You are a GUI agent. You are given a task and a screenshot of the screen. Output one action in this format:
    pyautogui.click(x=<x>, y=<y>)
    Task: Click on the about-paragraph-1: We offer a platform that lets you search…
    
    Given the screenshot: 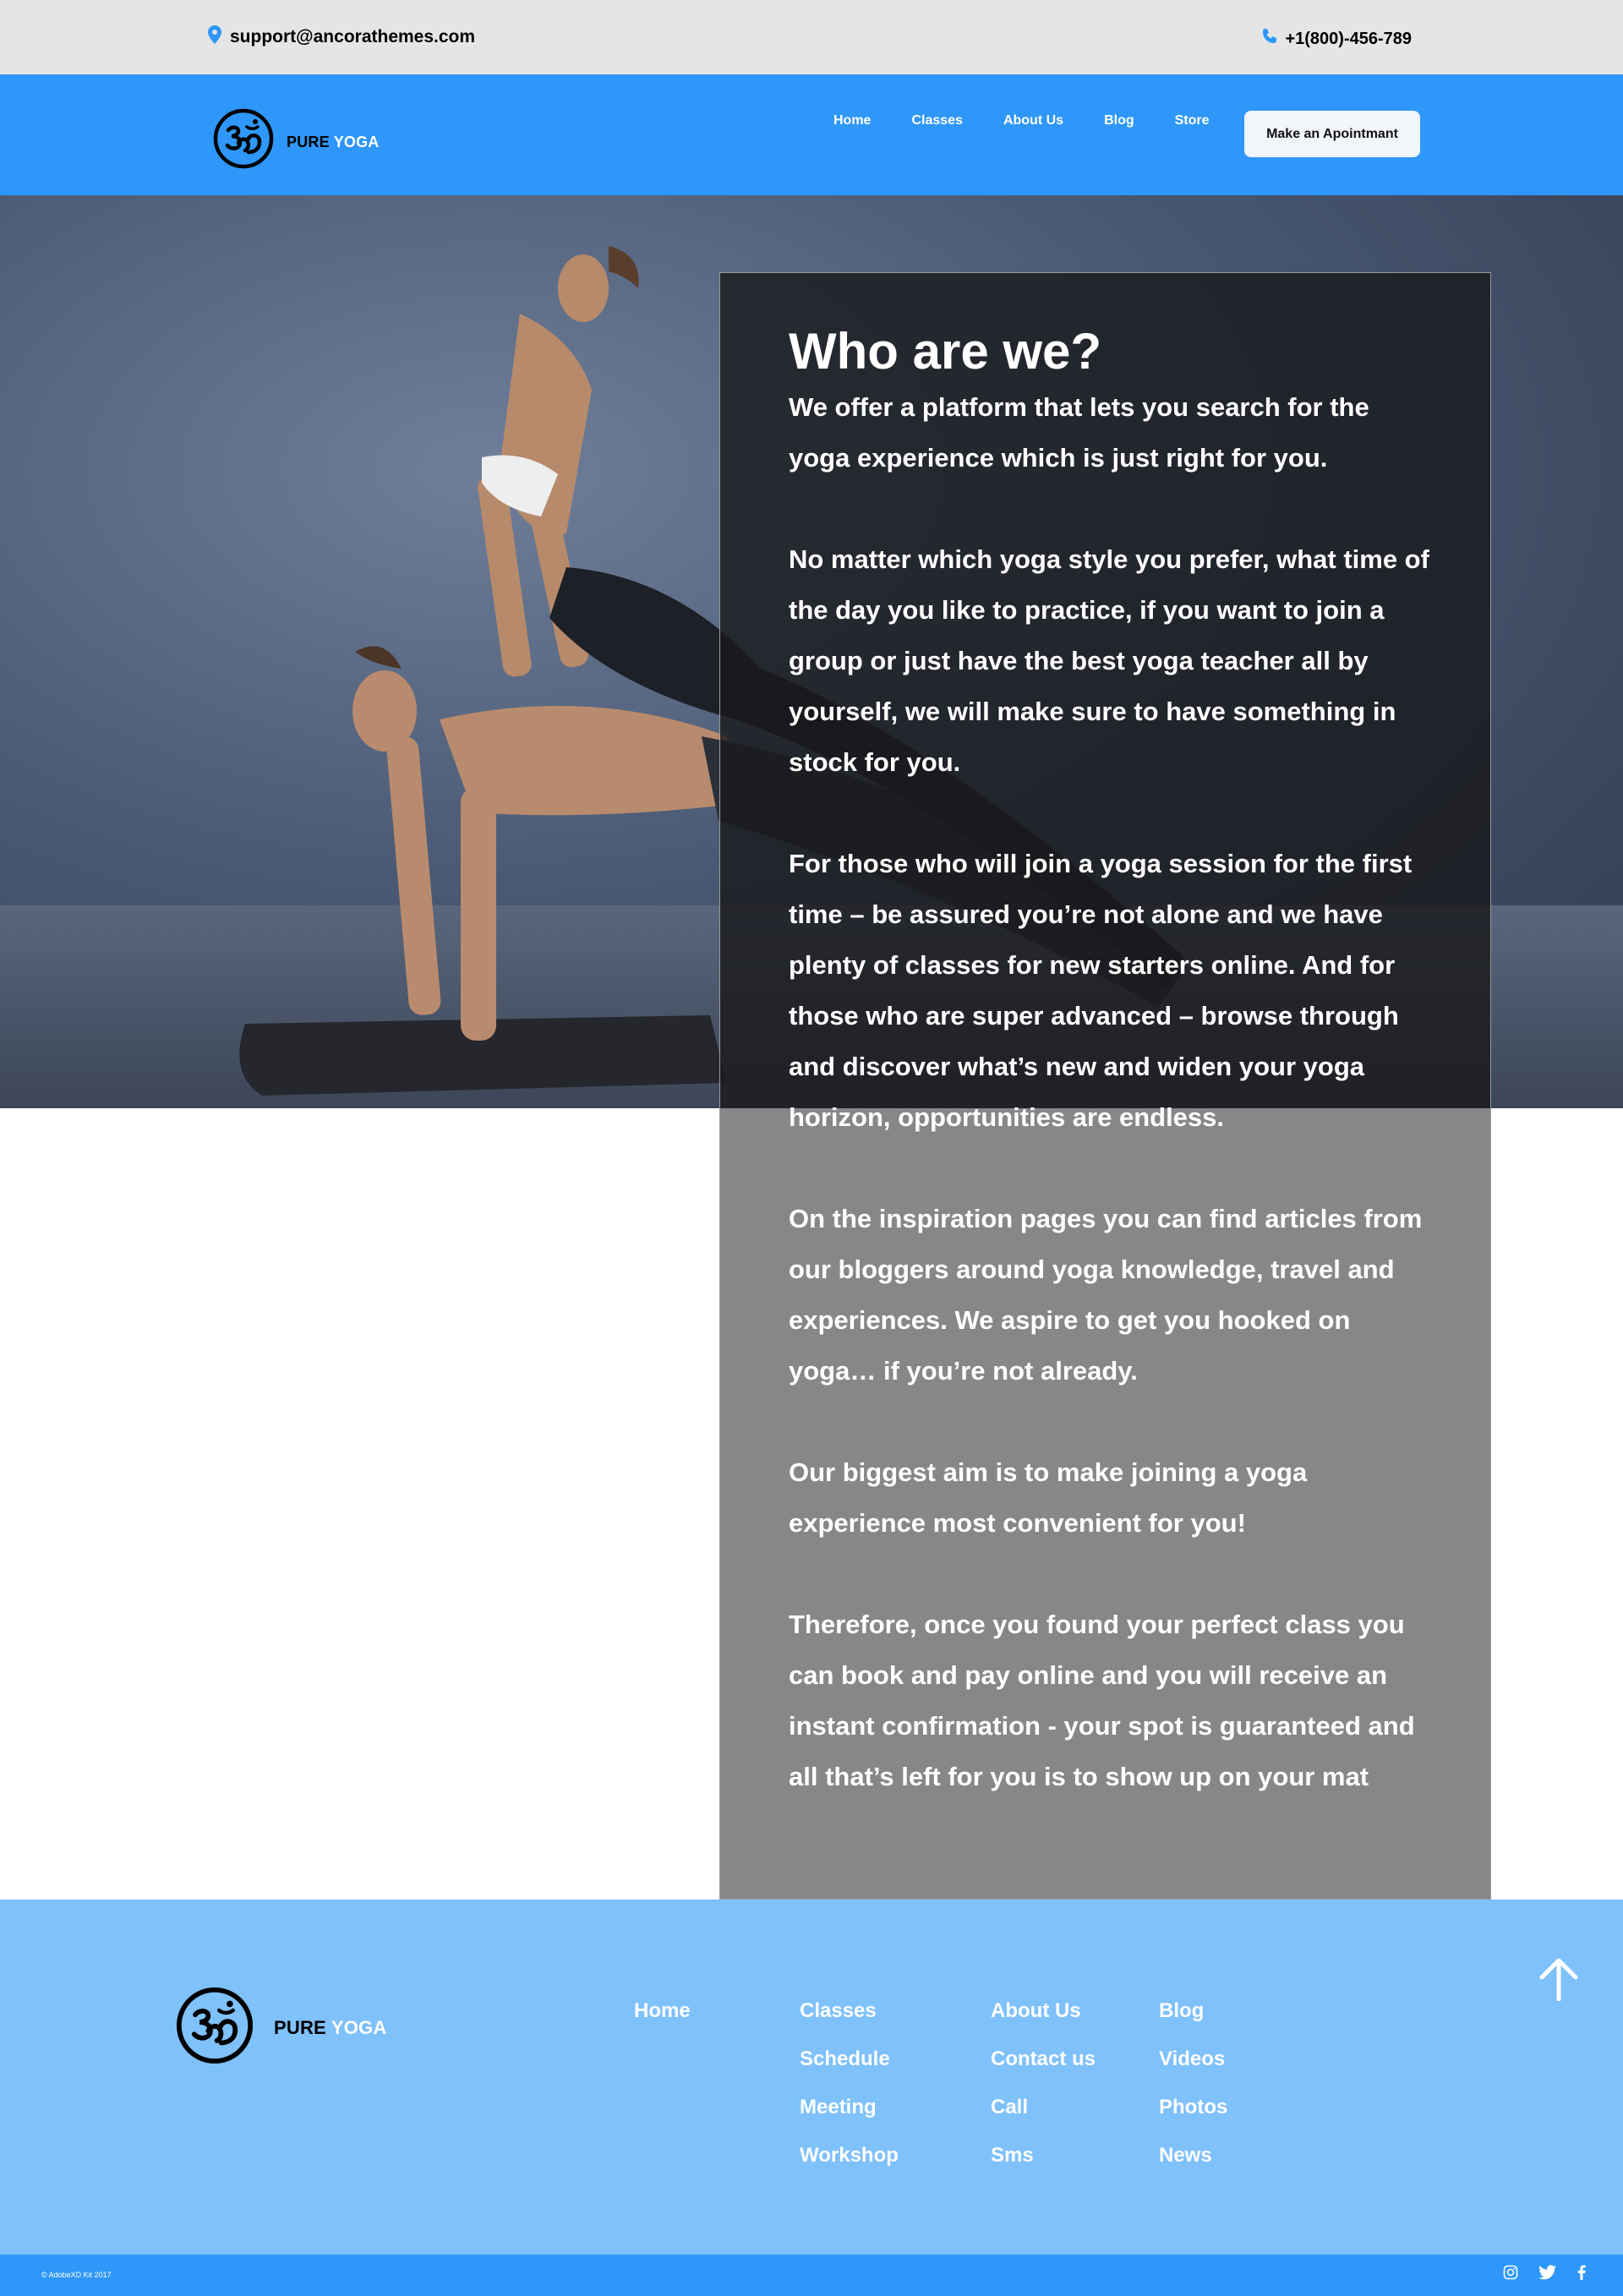 What is the action you would take?
    pyautogui.click(x=1079, y=432)
    